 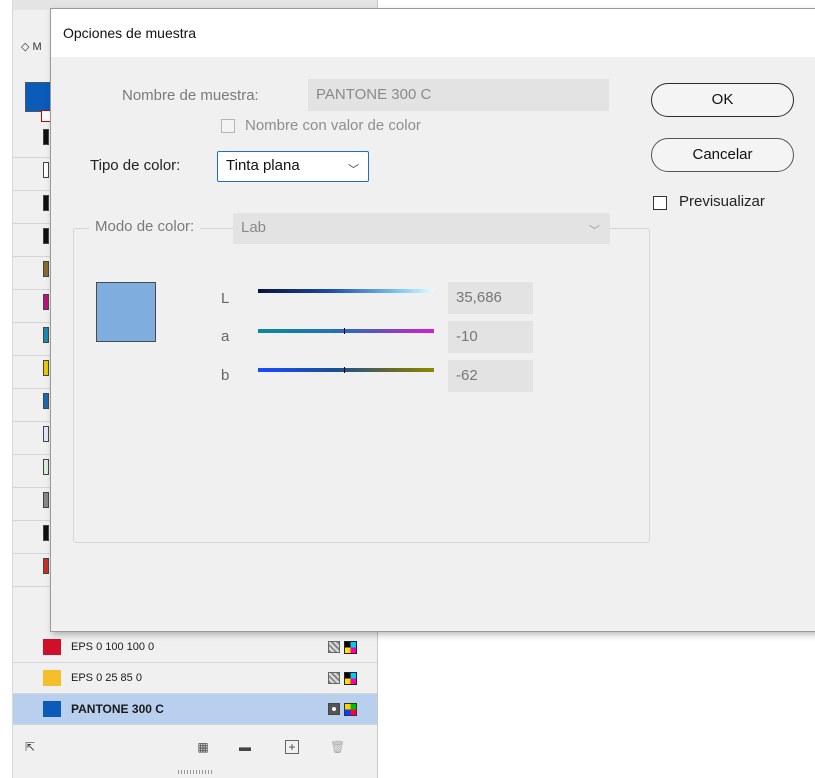 I want to click on delete-icon: 🗑, so click(x=337, y=747).